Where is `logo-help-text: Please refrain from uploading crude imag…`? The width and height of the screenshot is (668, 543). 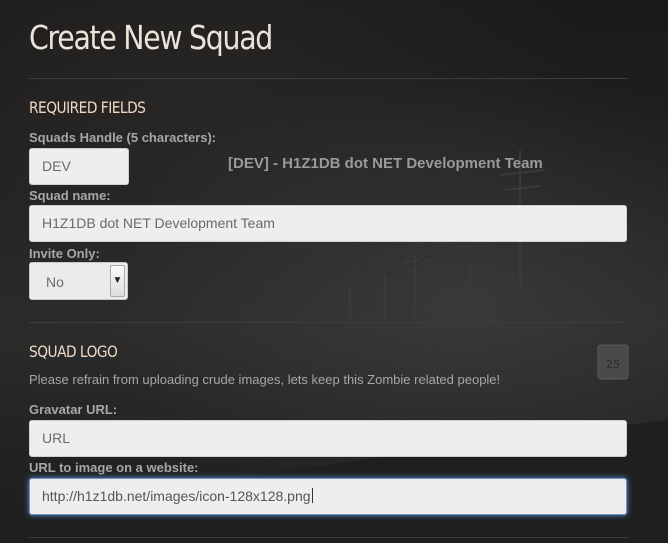
logo-help-text: Please refrain from uploading crude imag… is located at coordinates (265, 379).